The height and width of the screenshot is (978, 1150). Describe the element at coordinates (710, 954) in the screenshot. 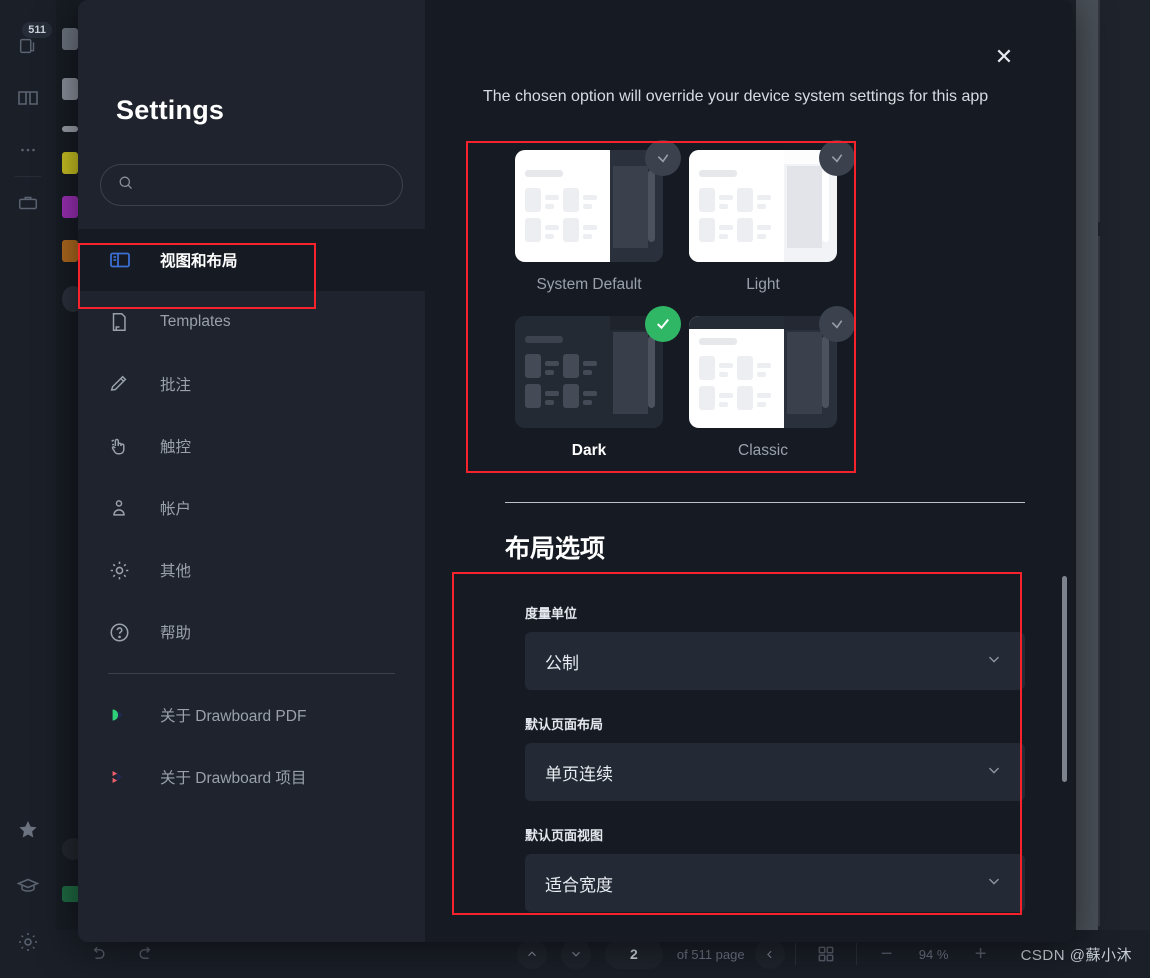

I see `page-total-label: of 511 page` at that location.